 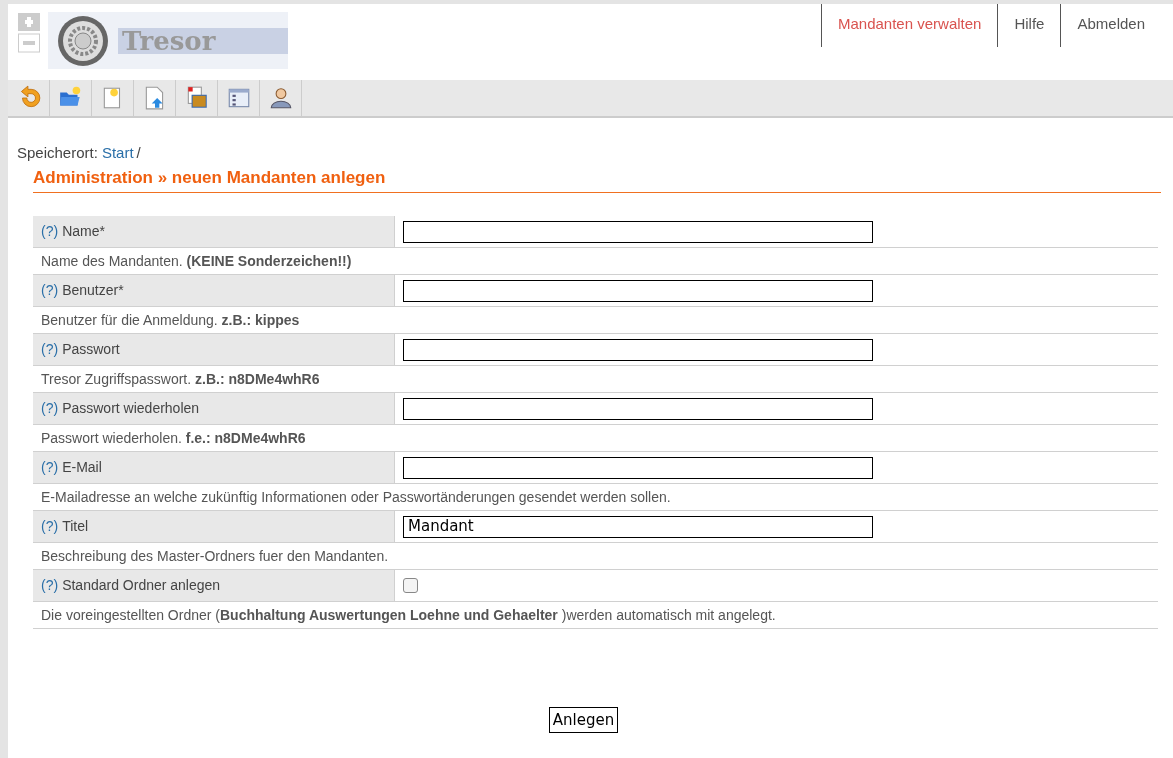 I want to click on safe-dial-icon, so click(x=83, y=40).